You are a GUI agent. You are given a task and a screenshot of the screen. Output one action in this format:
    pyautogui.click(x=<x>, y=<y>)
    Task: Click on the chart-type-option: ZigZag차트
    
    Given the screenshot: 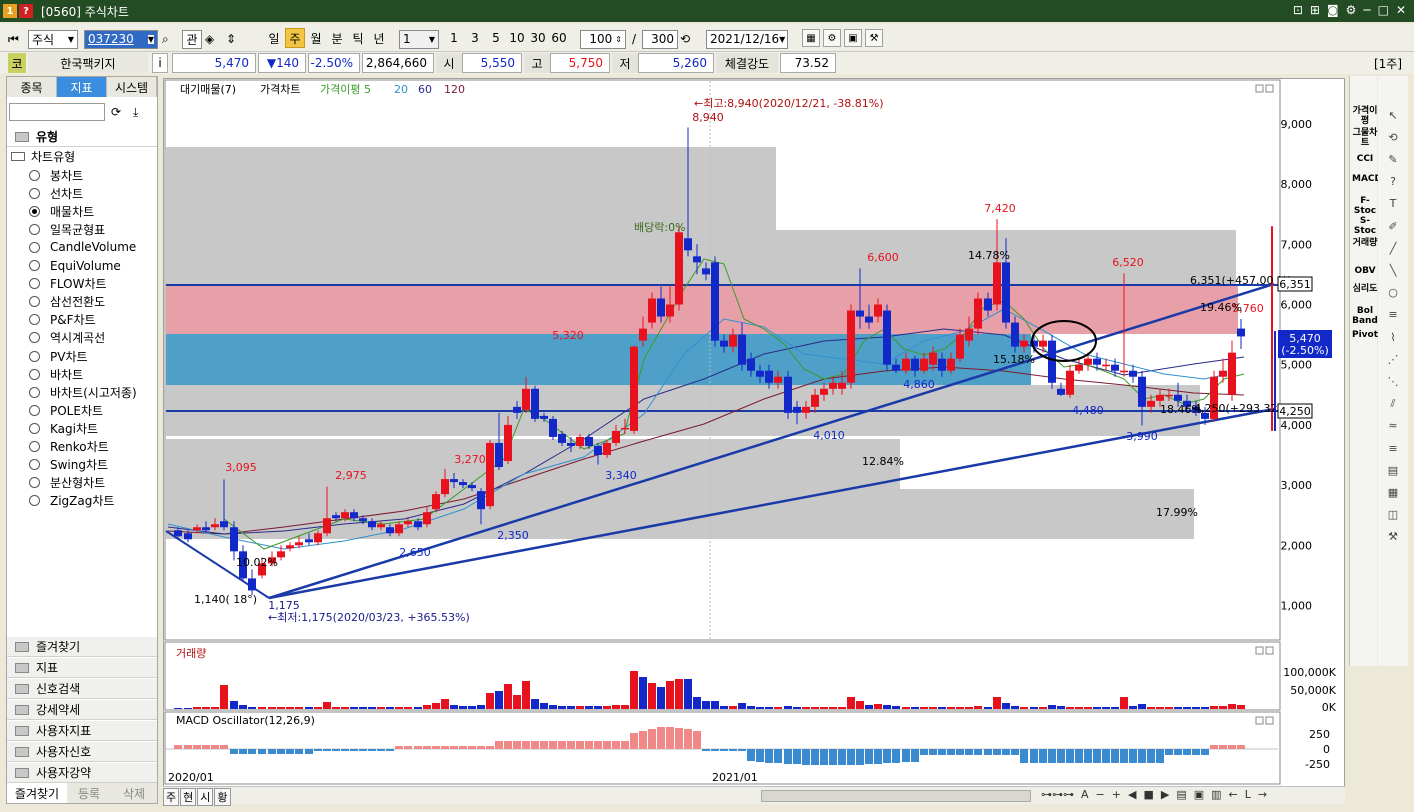 What is the action you would take?
    pyautogui.click(x=71, y=501)
    